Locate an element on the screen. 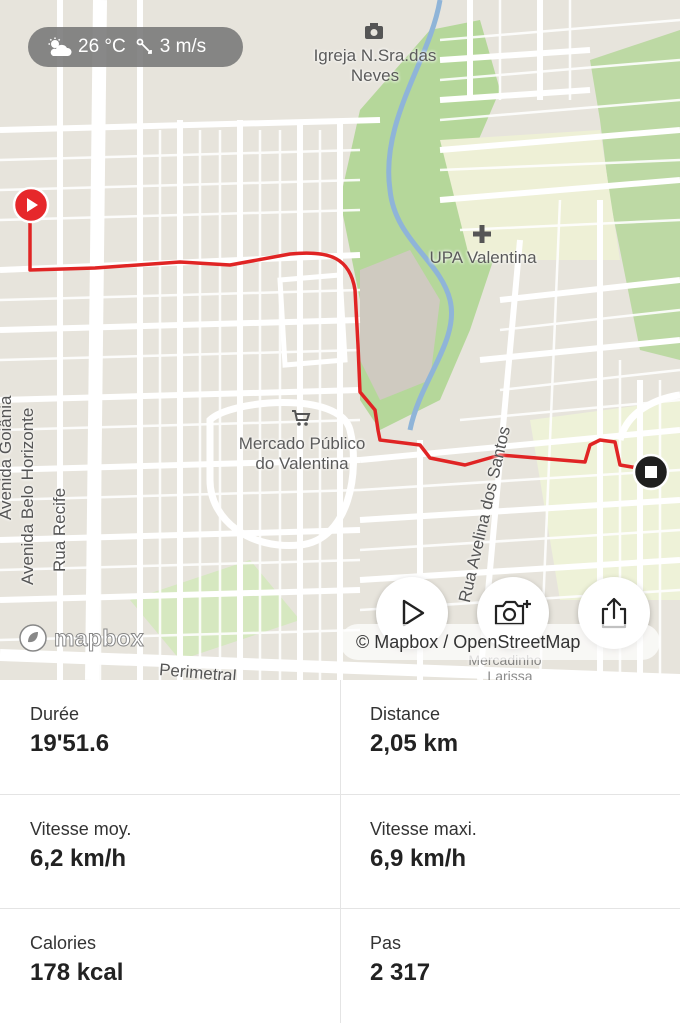 Image resolution: width=680 pixels, height=1024 pixels. stat-label: Pas is located at coordinates (386, 943).